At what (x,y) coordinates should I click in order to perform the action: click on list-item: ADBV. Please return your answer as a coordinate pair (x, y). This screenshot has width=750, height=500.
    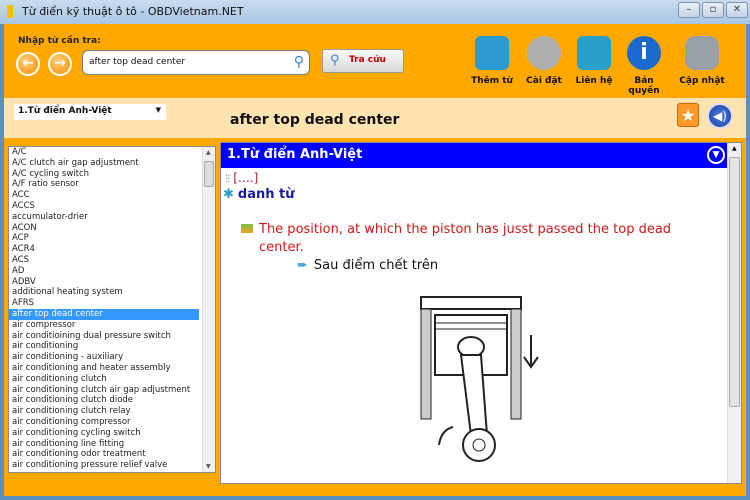
    Looking at the image, I should click on (104, 282).